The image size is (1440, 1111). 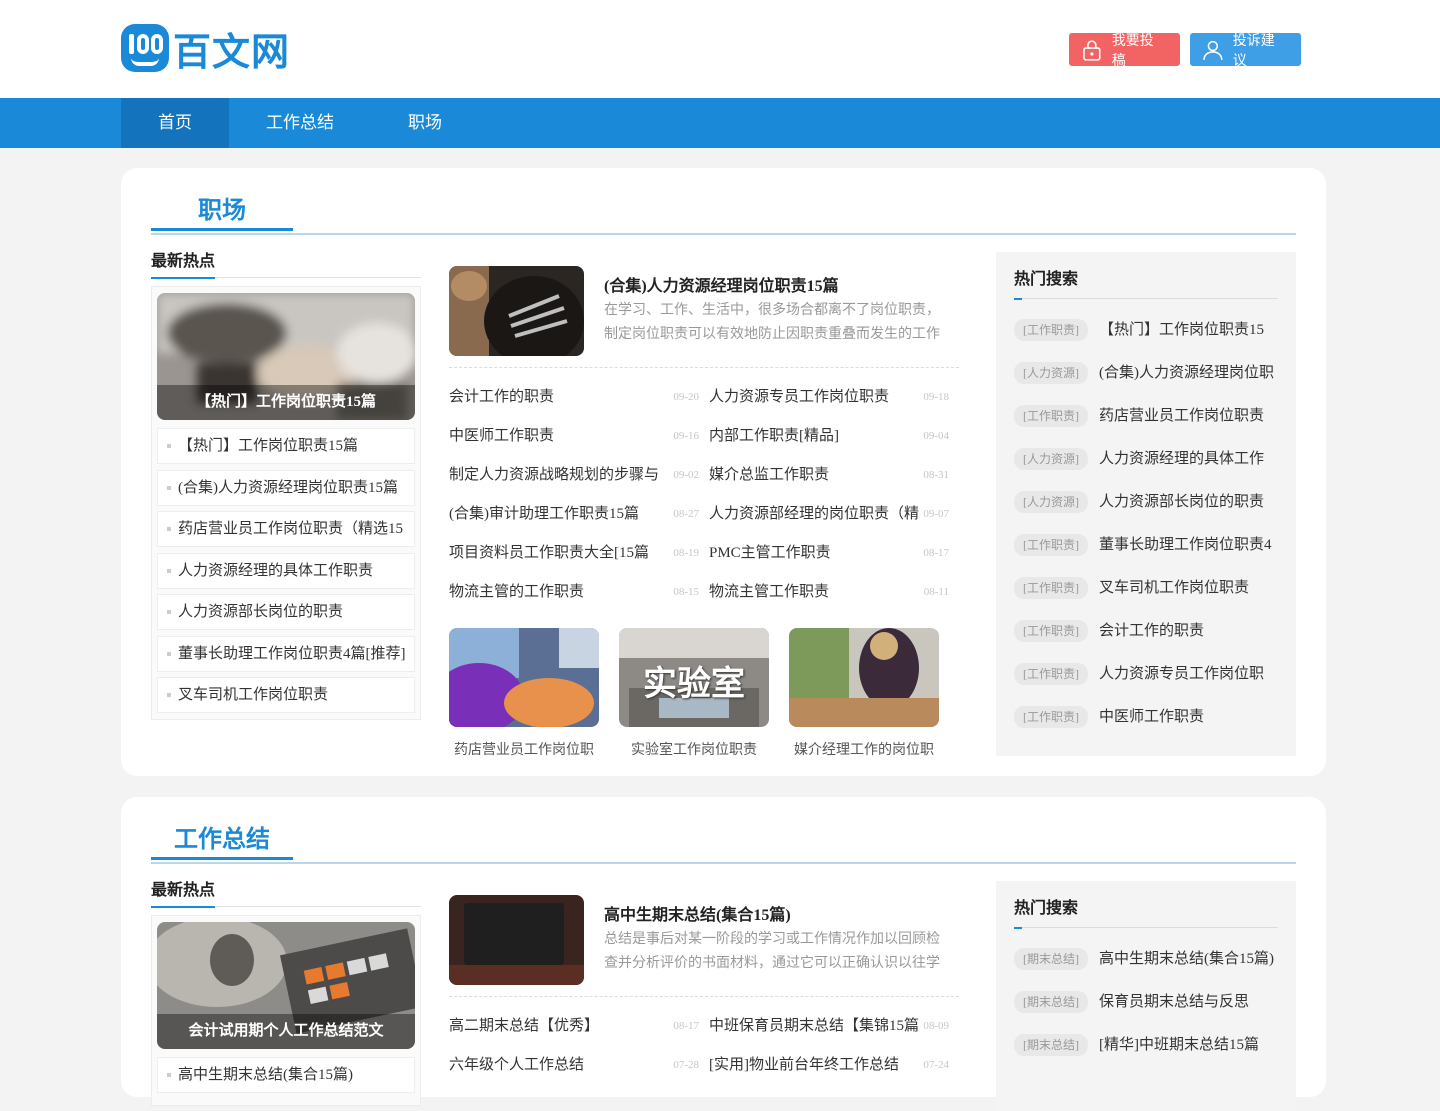 I want to click on news-item: 媒介总监工作职责 08-31, so click(x=834, y=475).